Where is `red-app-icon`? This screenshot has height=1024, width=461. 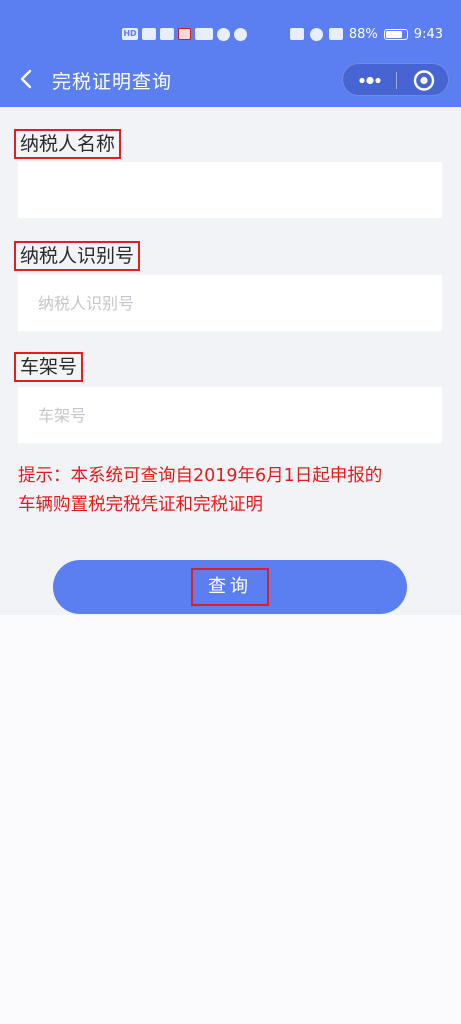
red-app-icon is located at coordinates (184, 34).